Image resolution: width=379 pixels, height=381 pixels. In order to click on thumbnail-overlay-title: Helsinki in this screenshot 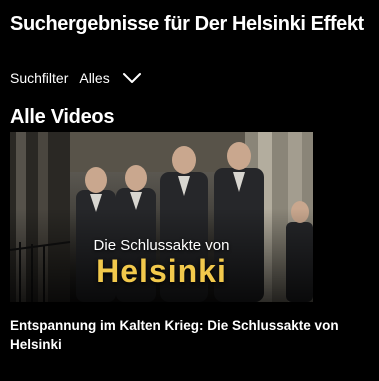, I will do `click(161, 271)`.